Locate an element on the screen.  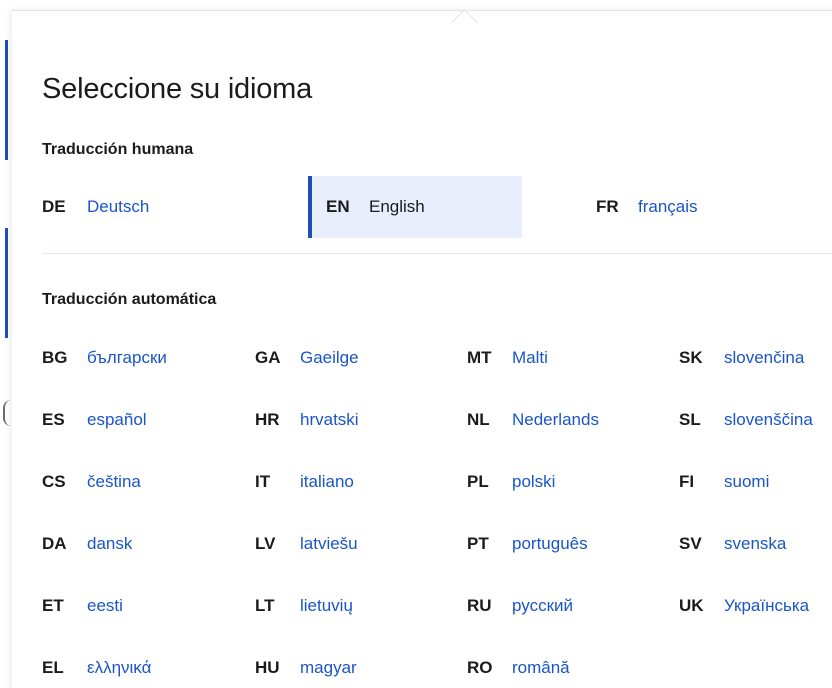
language-name: italiano is located at coordinates (327, 481).